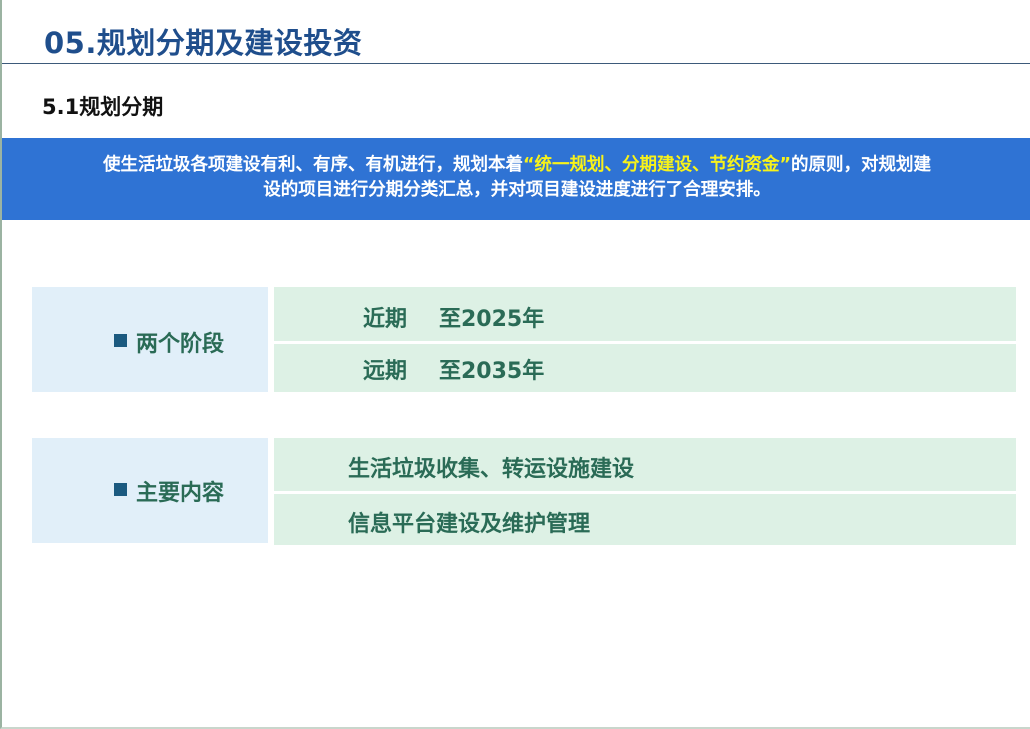 This screenshot has height=729, width=1030. Describe the element at coordinates (645, 314) in the screenshot. I see `phase-row: 近期 至2025年` at that location.